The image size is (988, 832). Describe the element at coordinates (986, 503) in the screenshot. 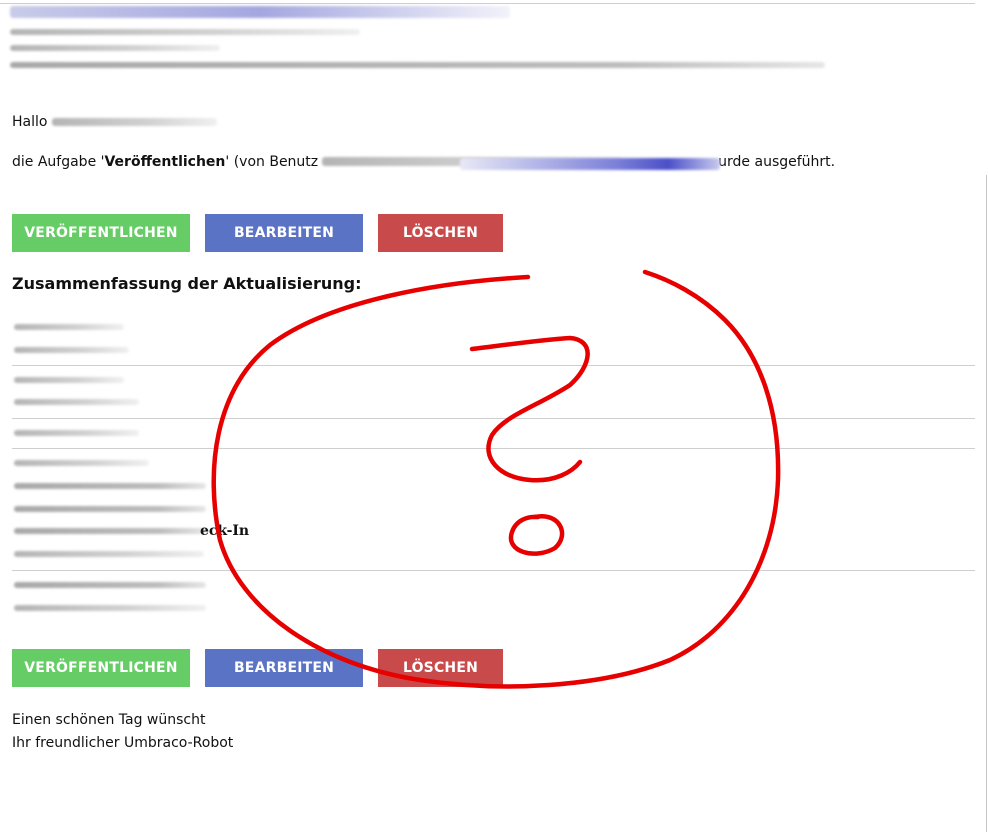

I see `scrollbar-edge` at that location.